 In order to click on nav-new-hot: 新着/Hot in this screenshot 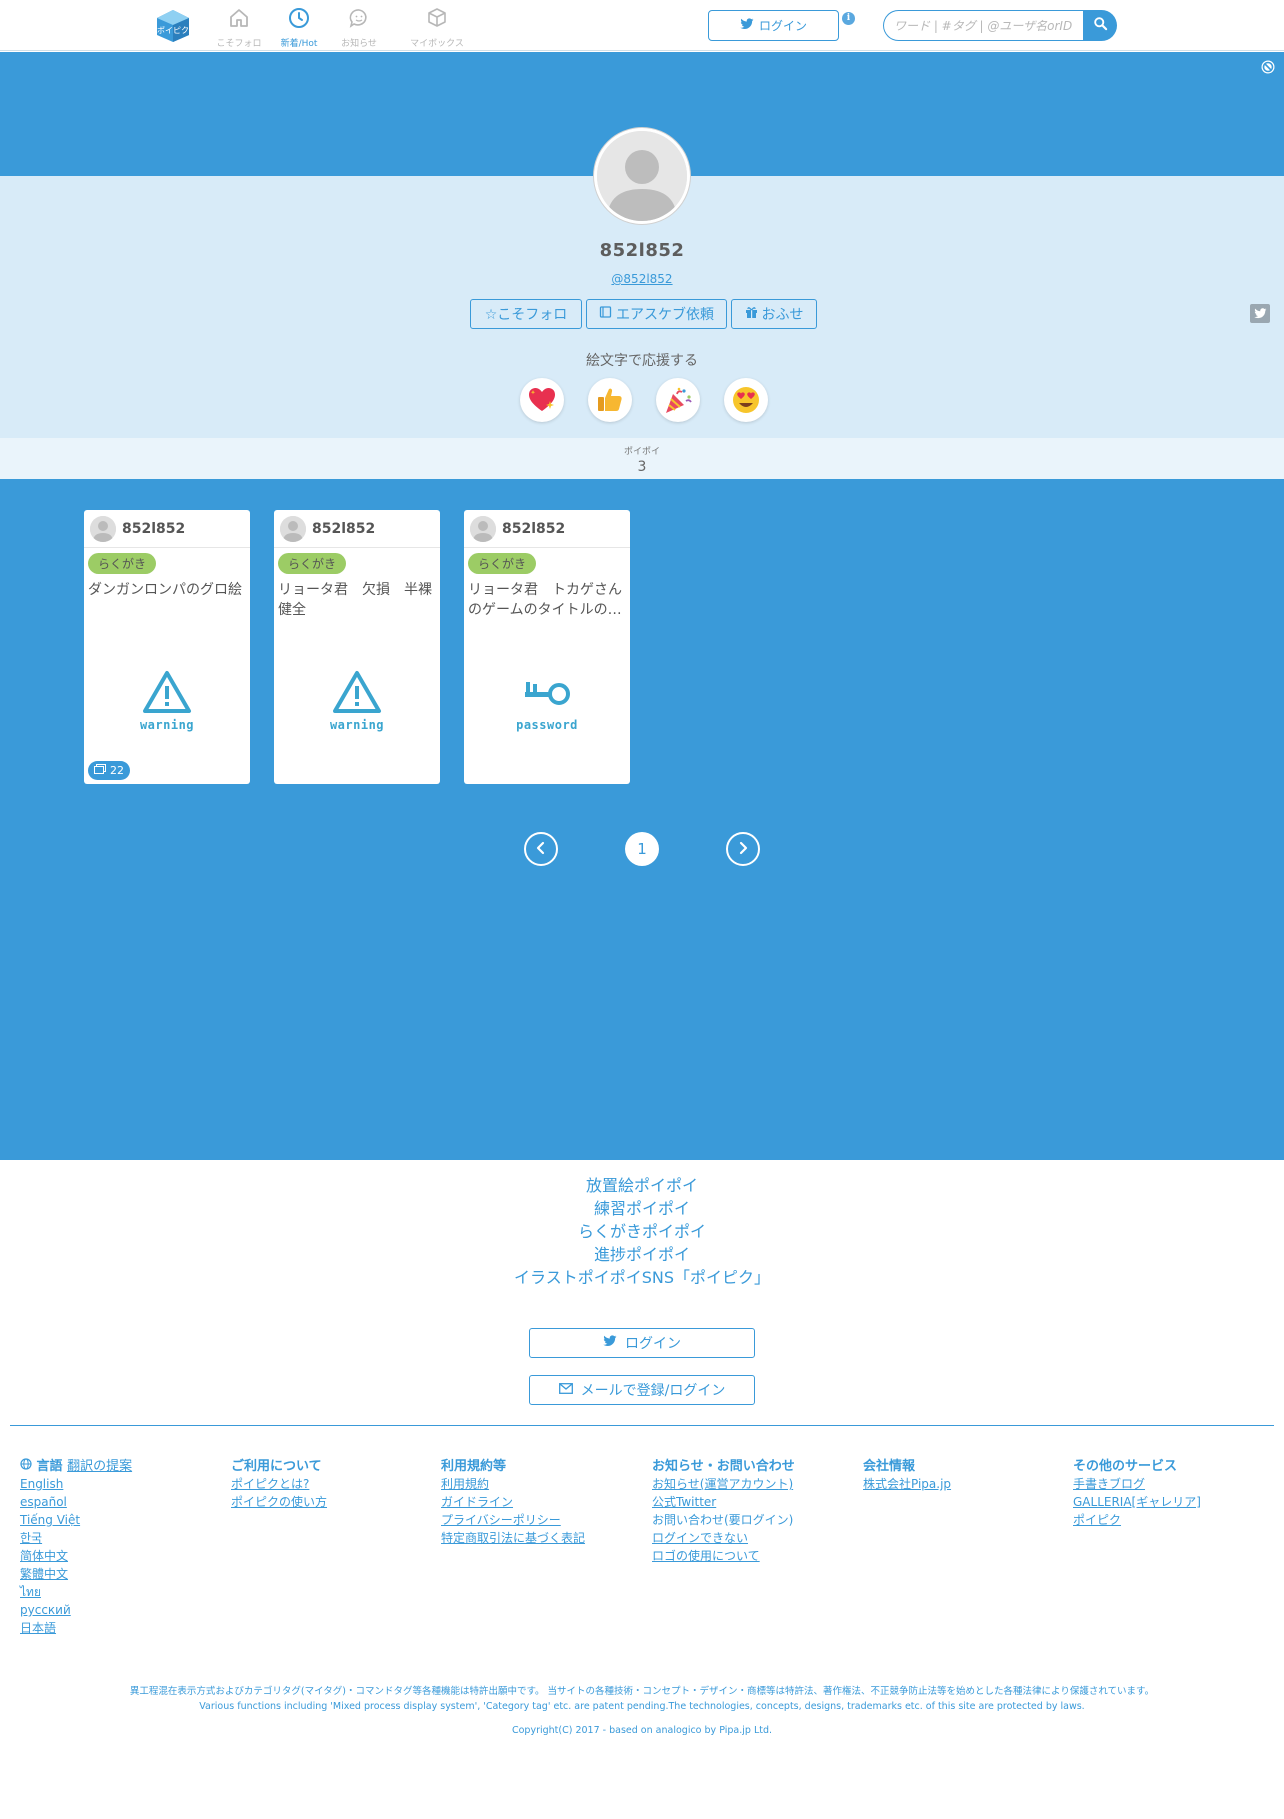, I will do `click(299, 27)`.